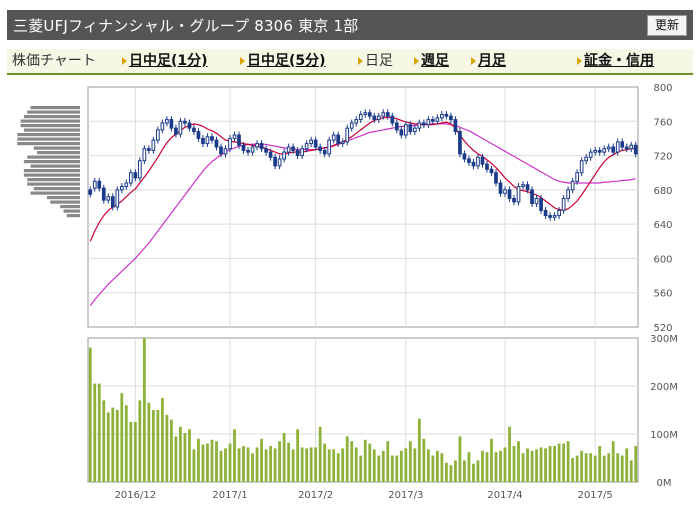 The image size is (700, 525). I want to click on x-tick-label: 2017/4, so click(504, 495).